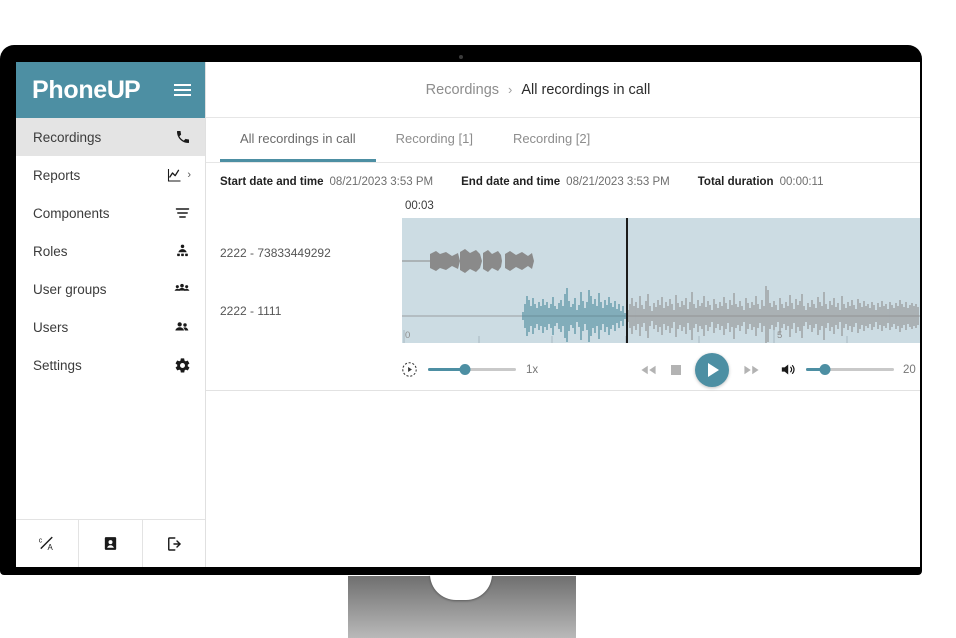 The height and width of the screenshot is (638, 956). Describe the element at coordinates (69, 89) in the screenshot. I see `brand-name-main: Phone` at that location.